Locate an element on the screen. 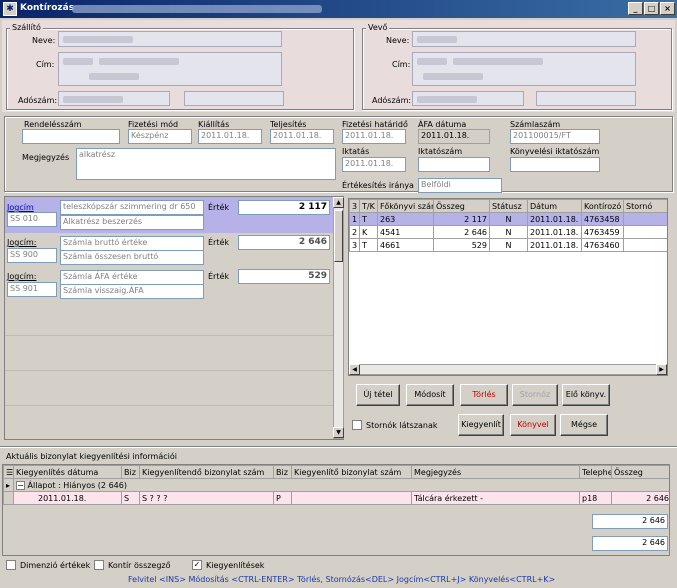 The width and height of the screenshot is (677, 588). dimension-checkbox is located at coordinates (11, 565).